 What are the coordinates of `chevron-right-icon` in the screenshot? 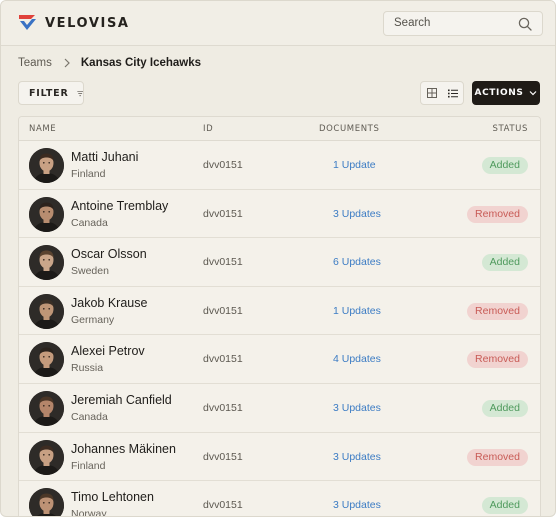 It's located at (67, 63).